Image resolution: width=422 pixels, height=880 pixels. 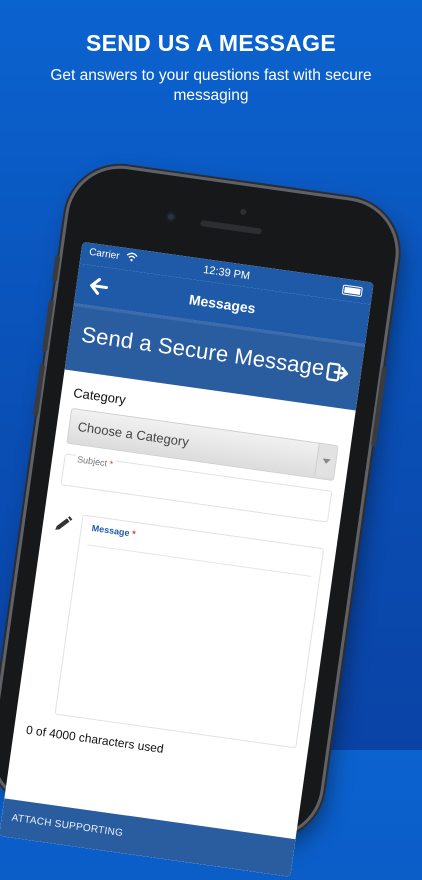 I want to click on front-camera-icon, so click(x=171, y=217).